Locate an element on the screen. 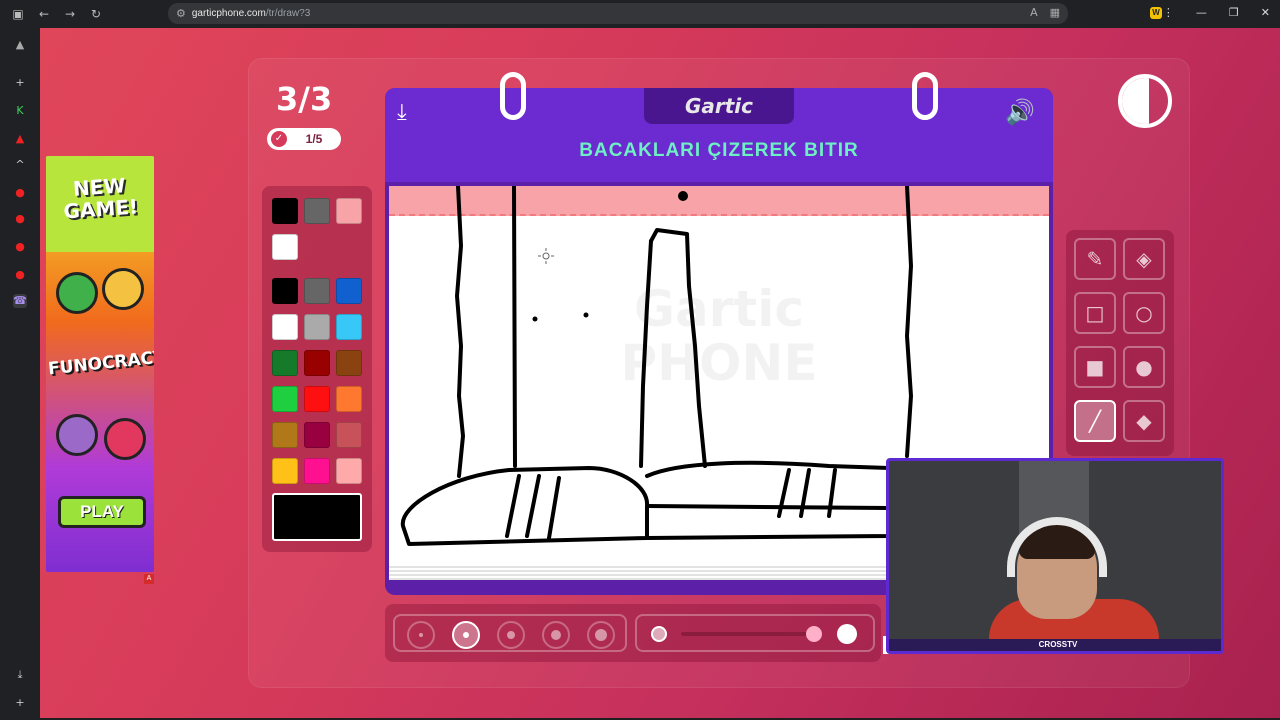  circle-fill-icon: ● is located at coordinates (1144, 367).